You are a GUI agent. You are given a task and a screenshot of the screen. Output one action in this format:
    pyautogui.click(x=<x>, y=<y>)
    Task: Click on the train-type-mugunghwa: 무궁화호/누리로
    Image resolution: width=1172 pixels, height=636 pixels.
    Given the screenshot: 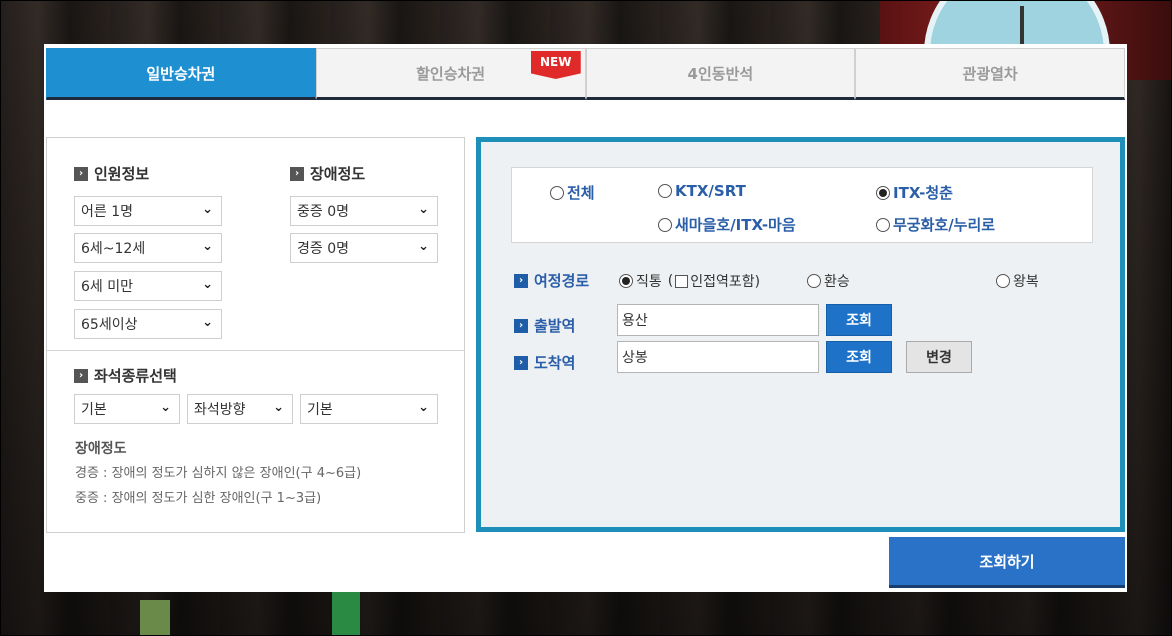 What is the action you would take?
    pyautogui.click(x=935, y=224)
    